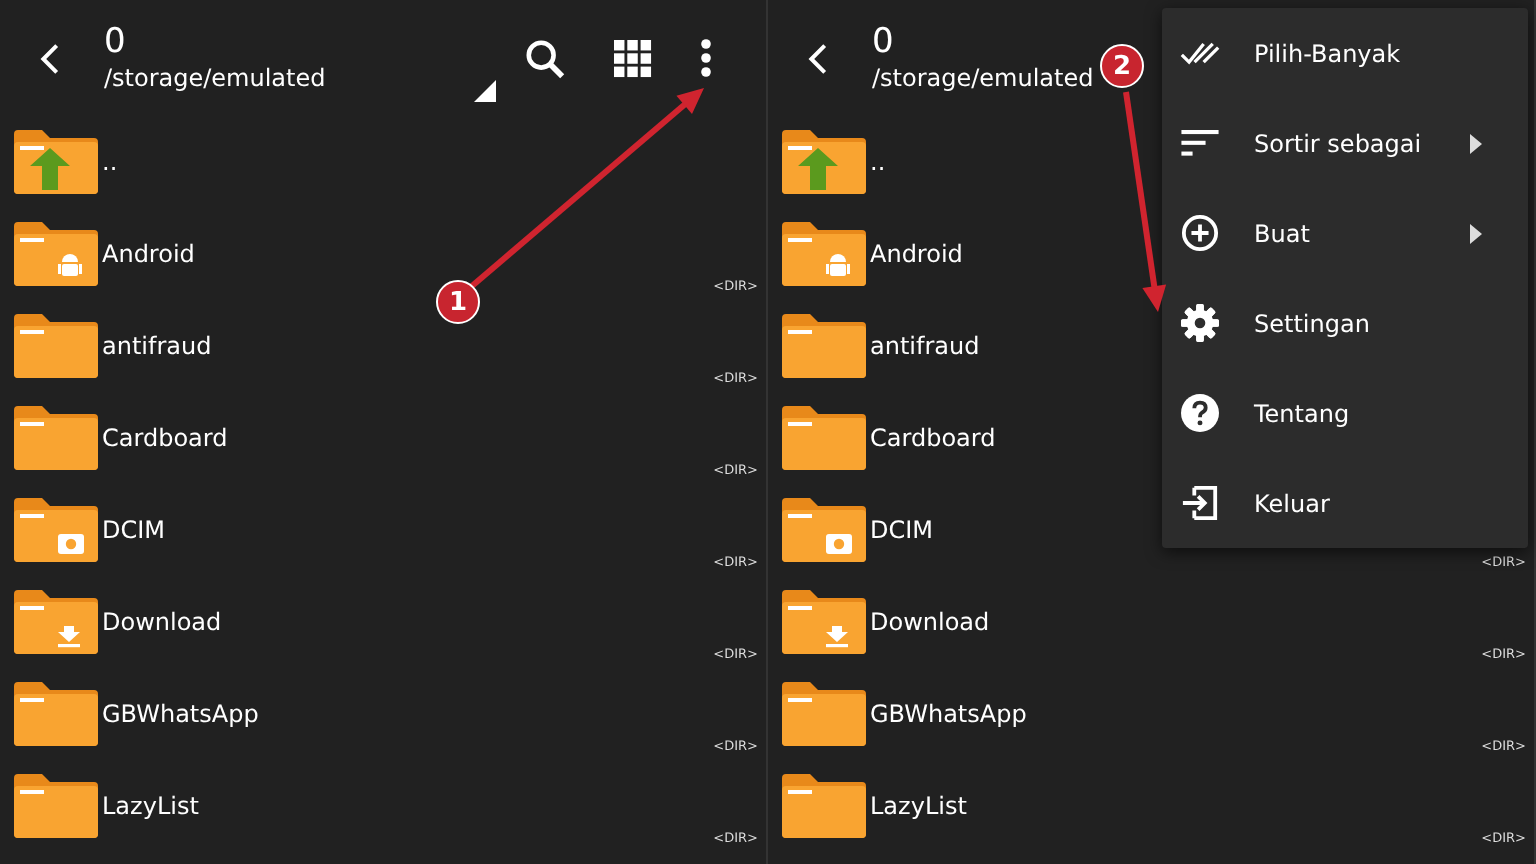 The width and height of the screenshot is (1536, 864). What do you see at coordinates (633, 58) in the screenshot?
I see `grid-icon` at bounding box center [633, 58].